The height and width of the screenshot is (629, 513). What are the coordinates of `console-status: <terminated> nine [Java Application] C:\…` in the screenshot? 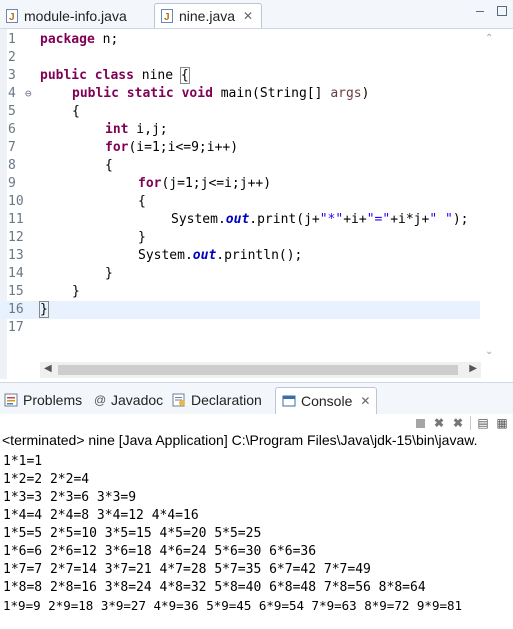 It's located at (240, 440).